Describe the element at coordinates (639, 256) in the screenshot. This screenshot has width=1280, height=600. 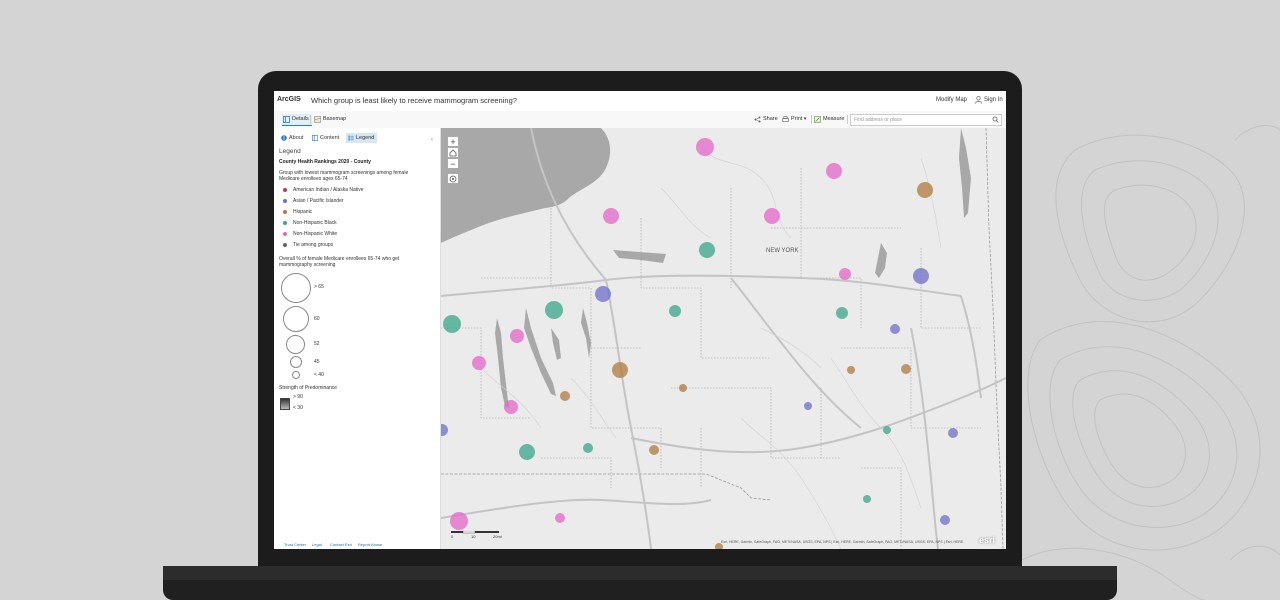
I see `oneida-lake` at that location.